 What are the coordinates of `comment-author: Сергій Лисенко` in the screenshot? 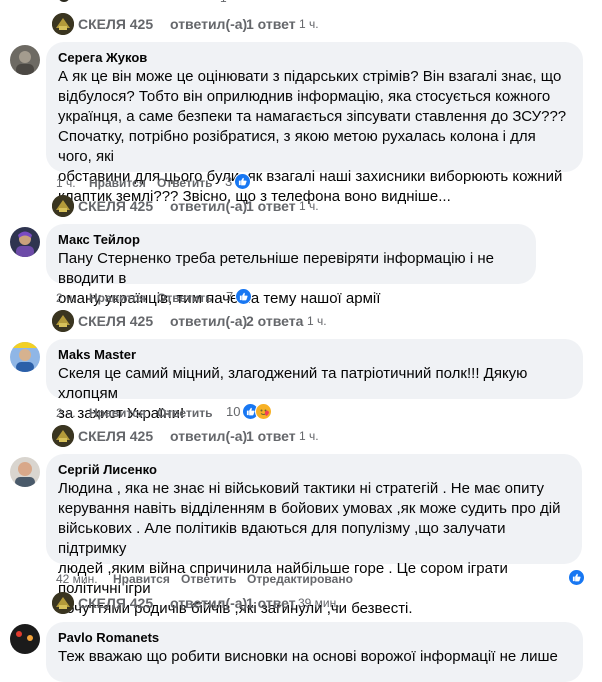 It's located at (314, 470).